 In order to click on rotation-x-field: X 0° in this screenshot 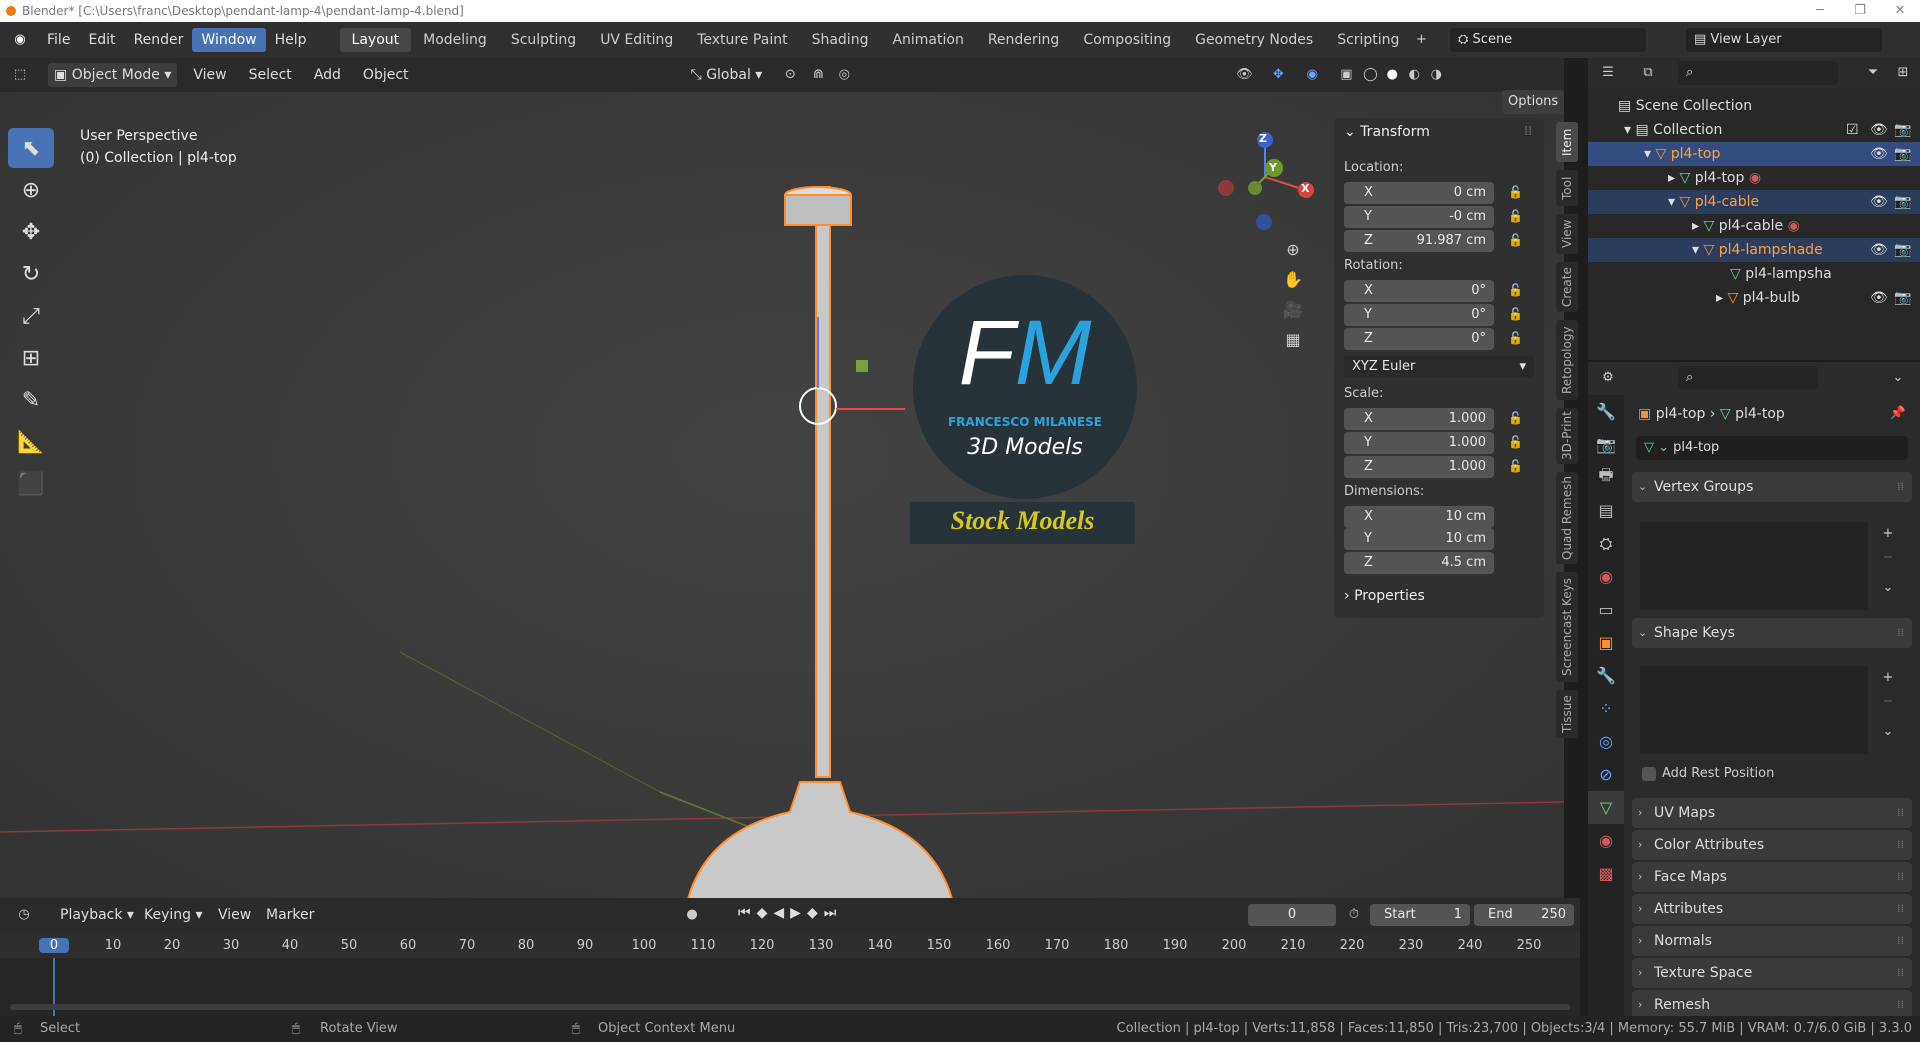, I will do `click(1419, 291)`.